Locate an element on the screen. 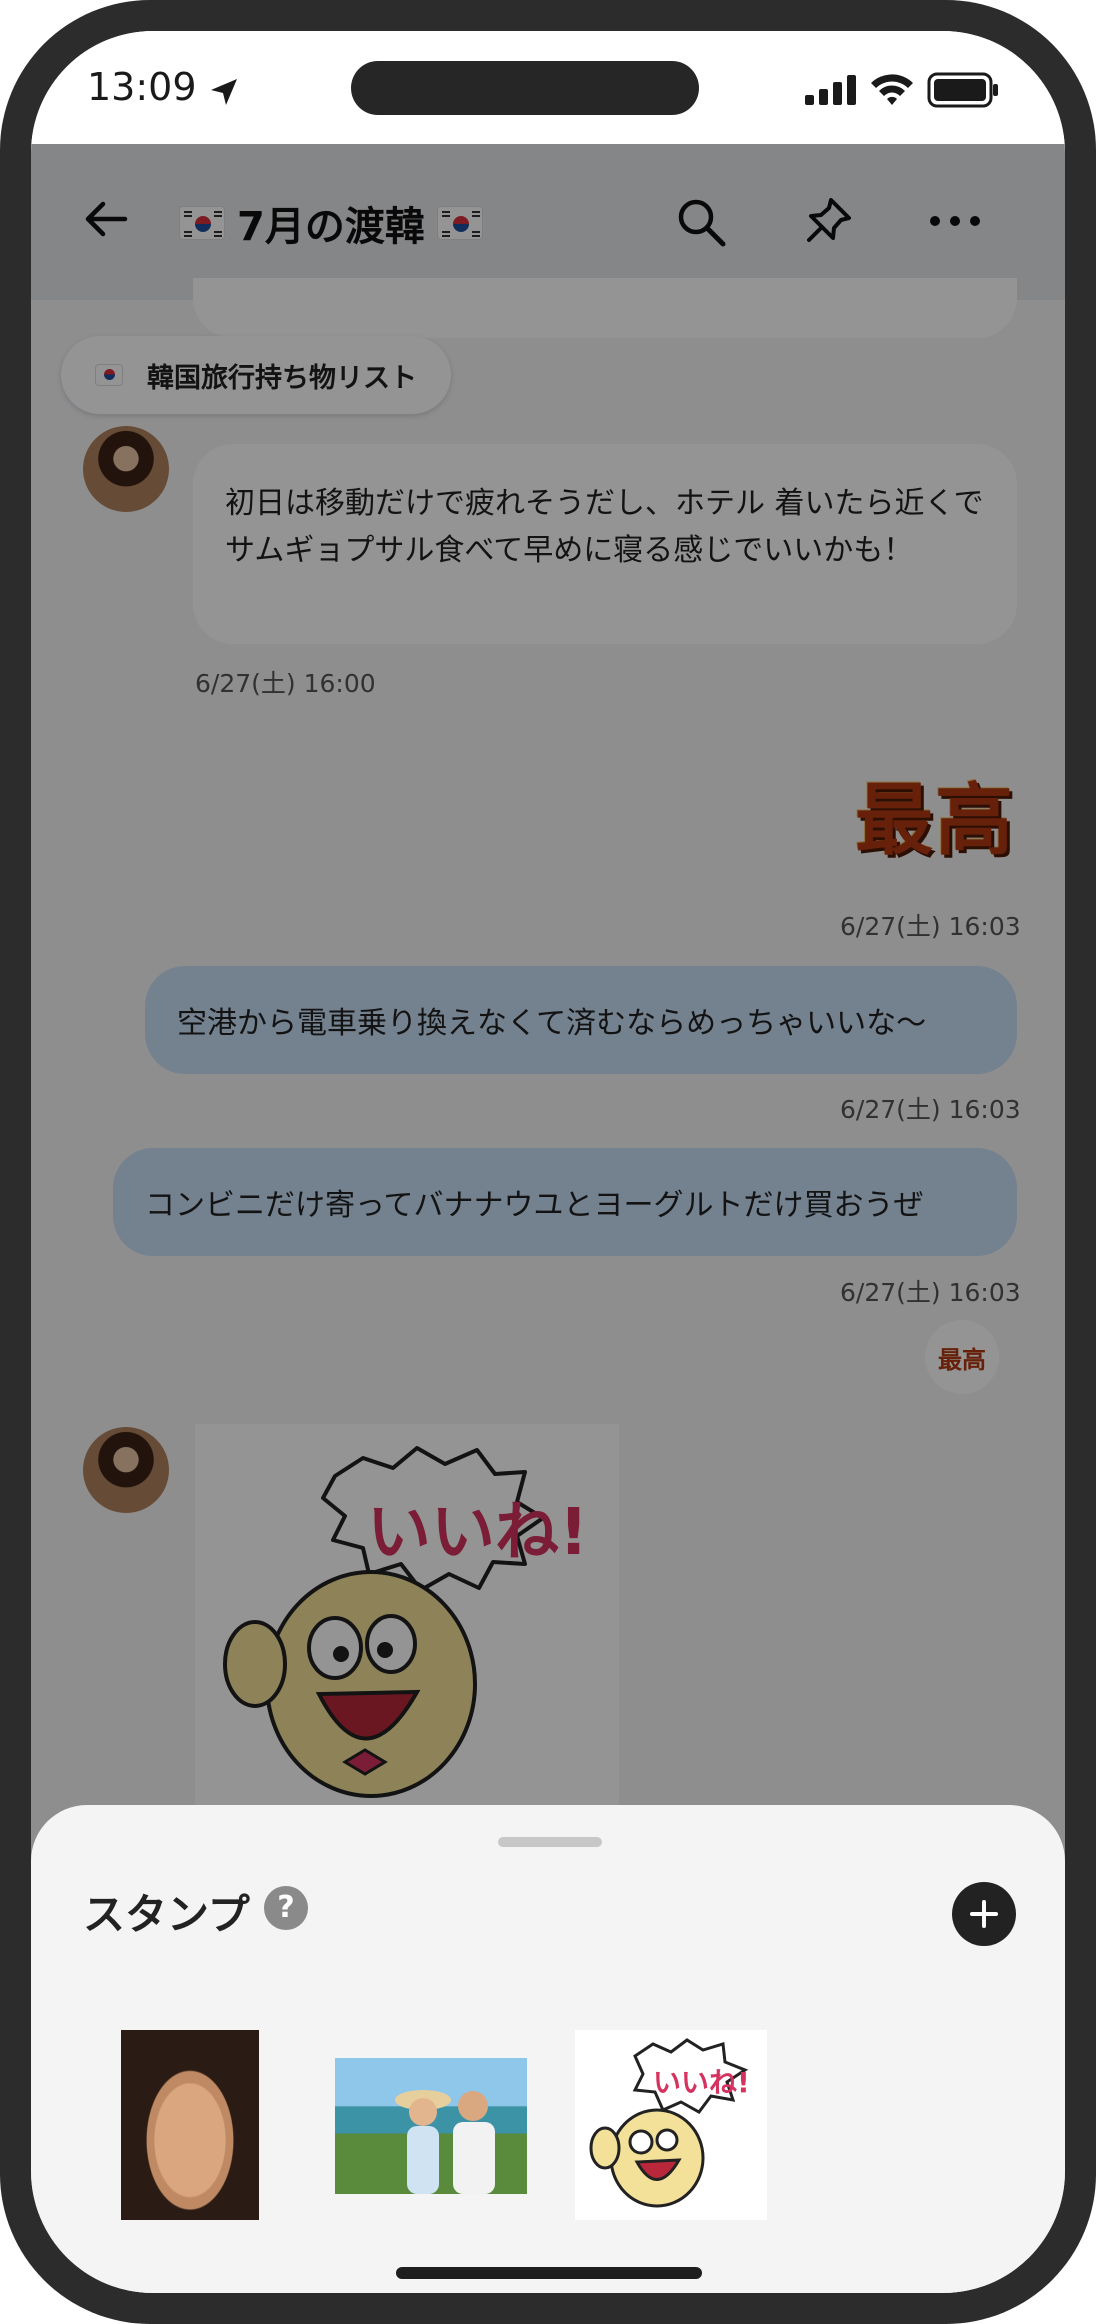 Image resolution: width=1096 pixels, height=2324 pixels. stamp-thumbnail-iine-sticker: いいね! is located at coordinates (671, 2125).